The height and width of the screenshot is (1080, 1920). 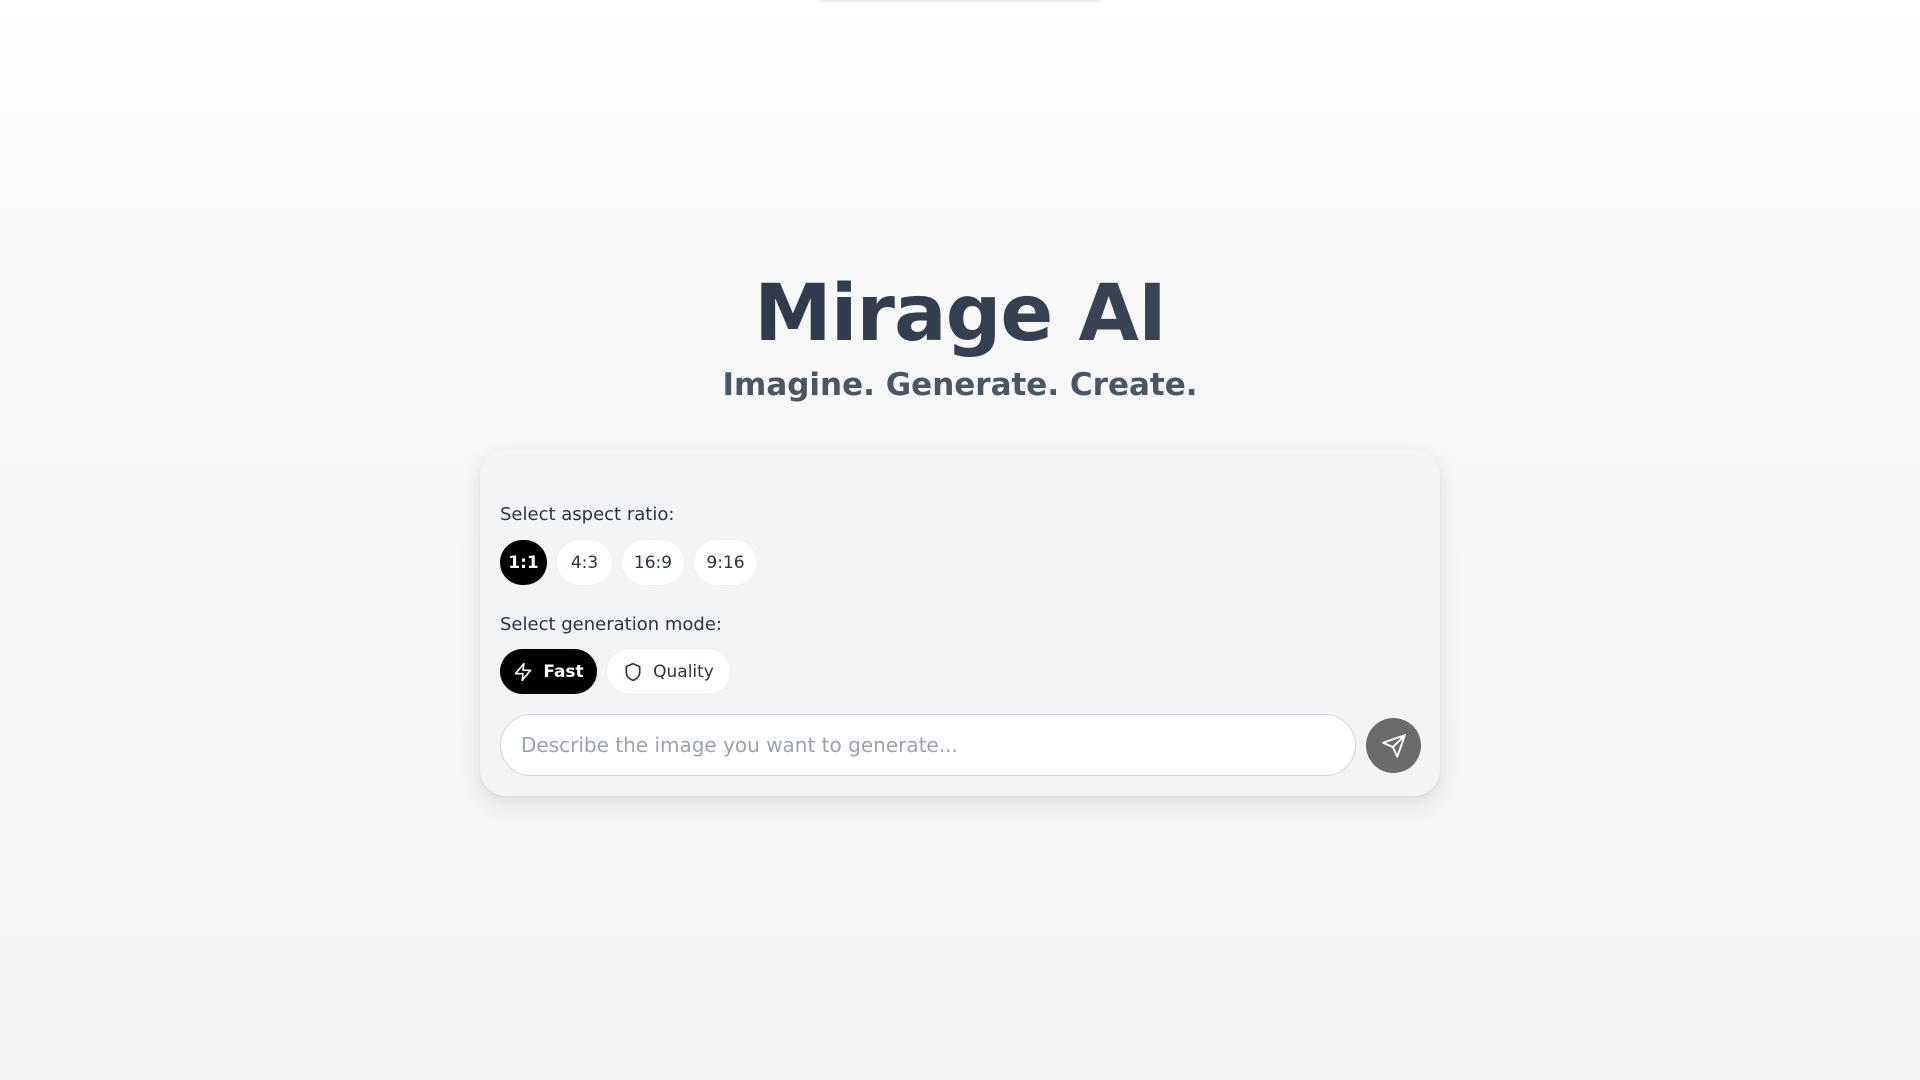 I want to click on mode-fast-label: Fast, so click(x=563, y=671).